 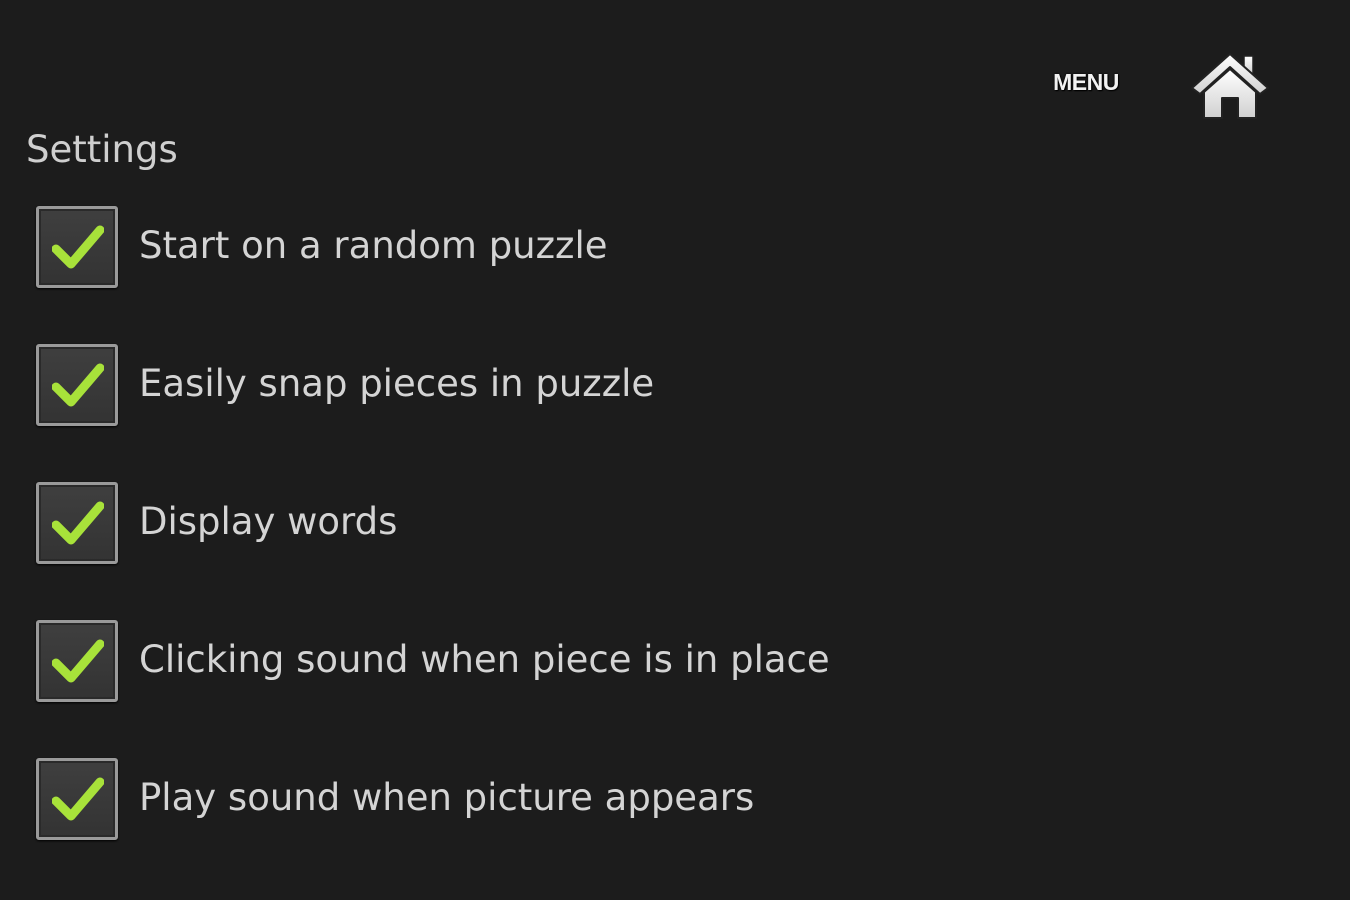 I want to click on snap-pieces-checkbox, so click(x=77, y=385).